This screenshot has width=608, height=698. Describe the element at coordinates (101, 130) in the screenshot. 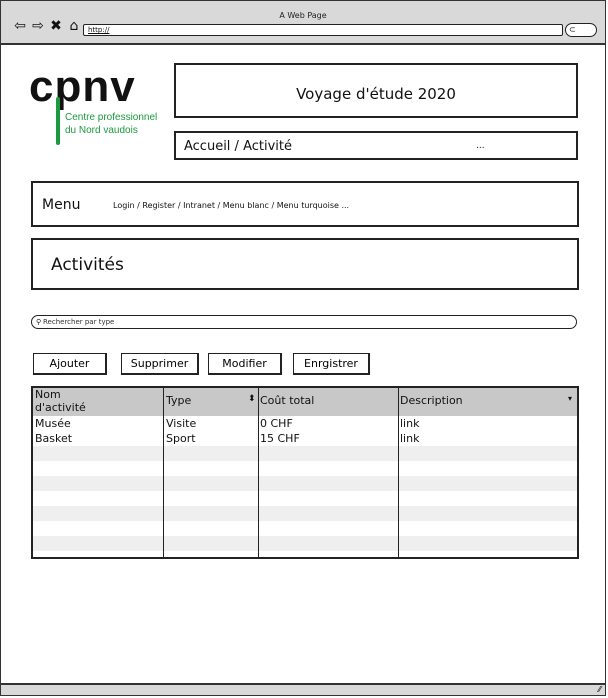

I see `logo-subtitle-line2: du Nord vaudois` at that location.